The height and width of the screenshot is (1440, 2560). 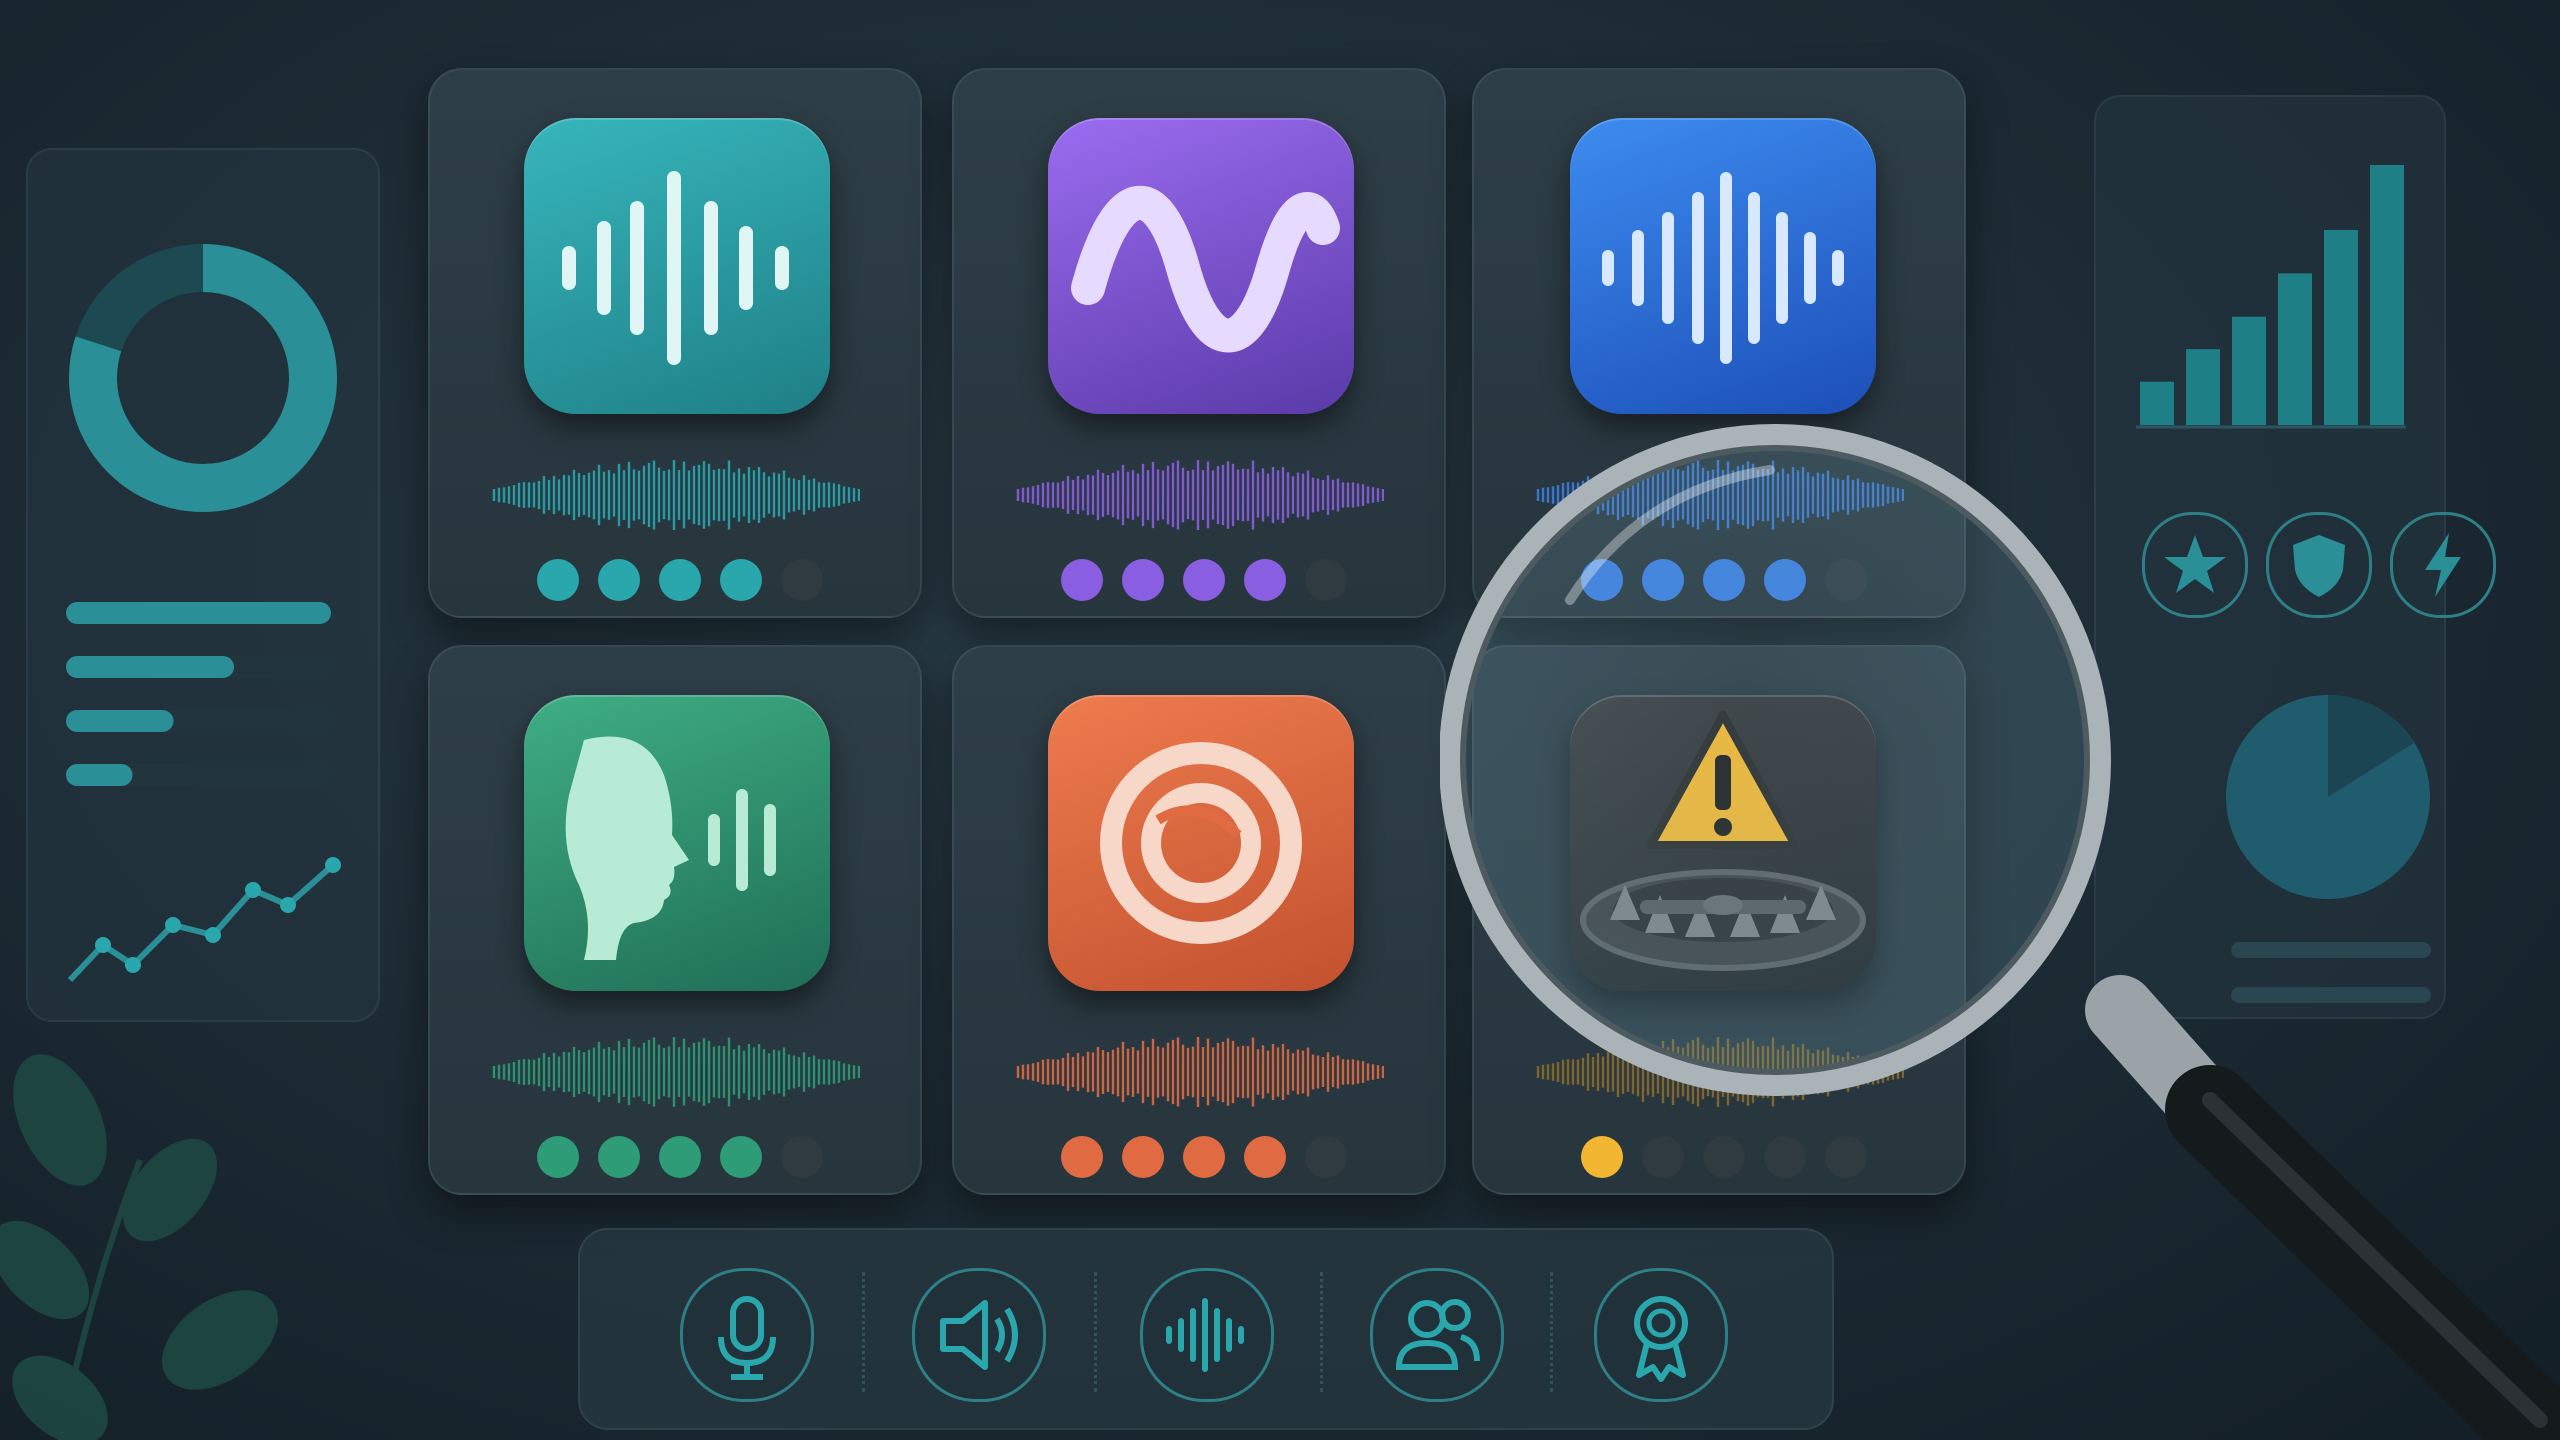 I want to click on app-card-purple, so click(x=1199, y=343).